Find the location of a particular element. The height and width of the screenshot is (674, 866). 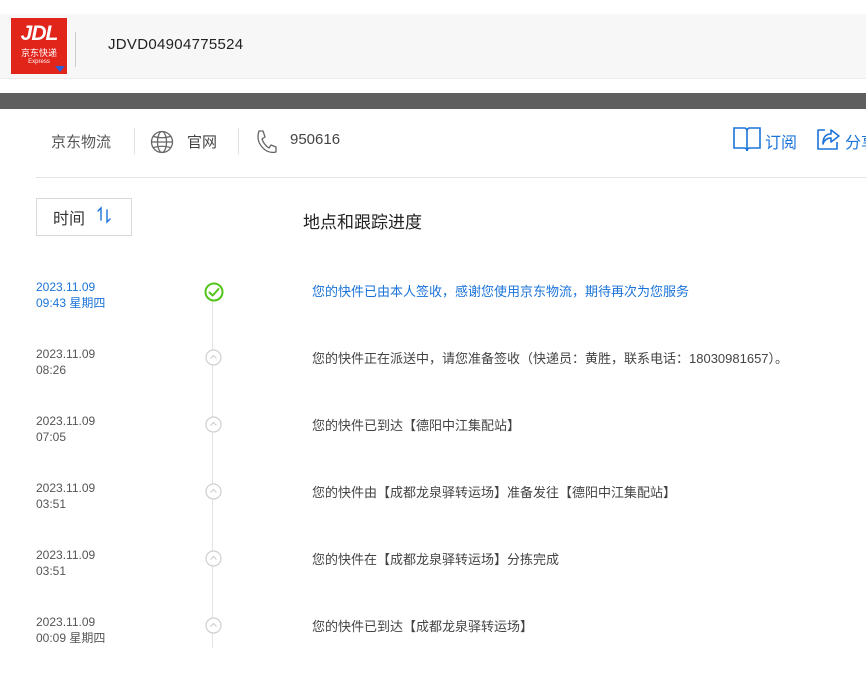

event-time: 08:26 is located at coordinates (51, 370).